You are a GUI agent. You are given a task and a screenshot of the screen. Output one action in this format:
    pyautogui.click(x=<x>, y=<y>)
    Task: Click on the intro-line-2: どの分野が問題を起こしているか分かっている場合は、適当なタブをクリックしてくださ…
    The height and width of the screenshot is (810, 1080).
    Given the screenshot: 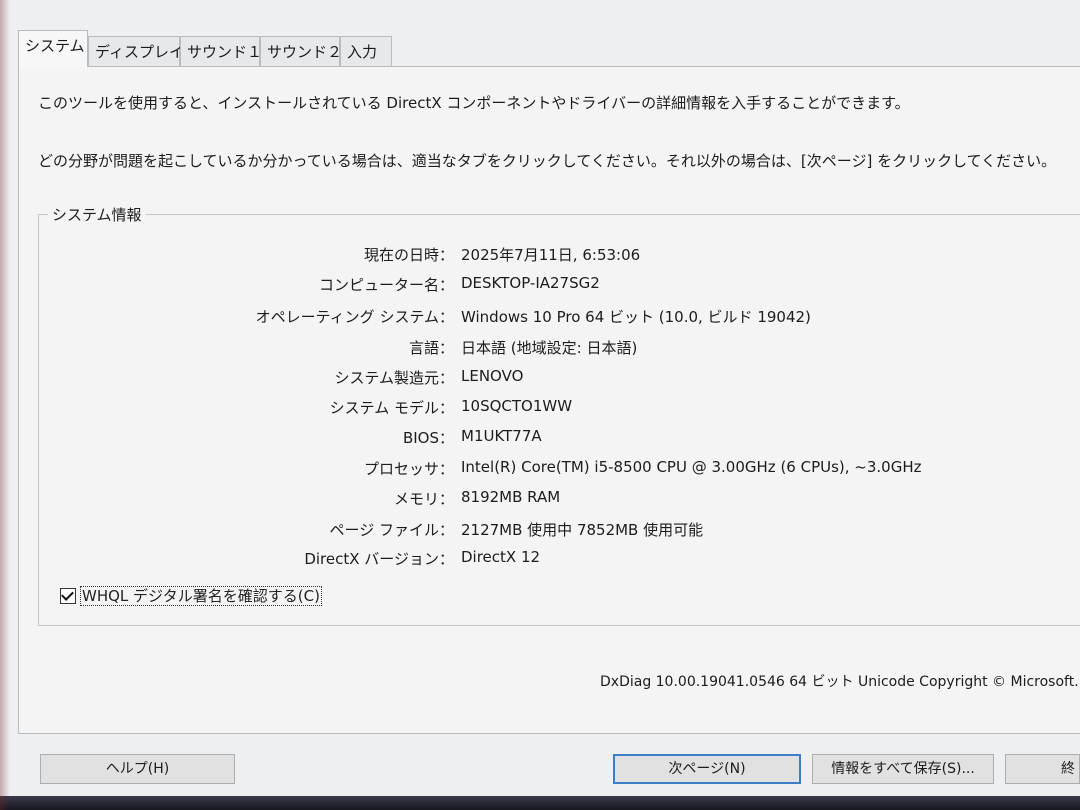 What is the action you would take?
    pyautogui.click(x=547, y=161)
    